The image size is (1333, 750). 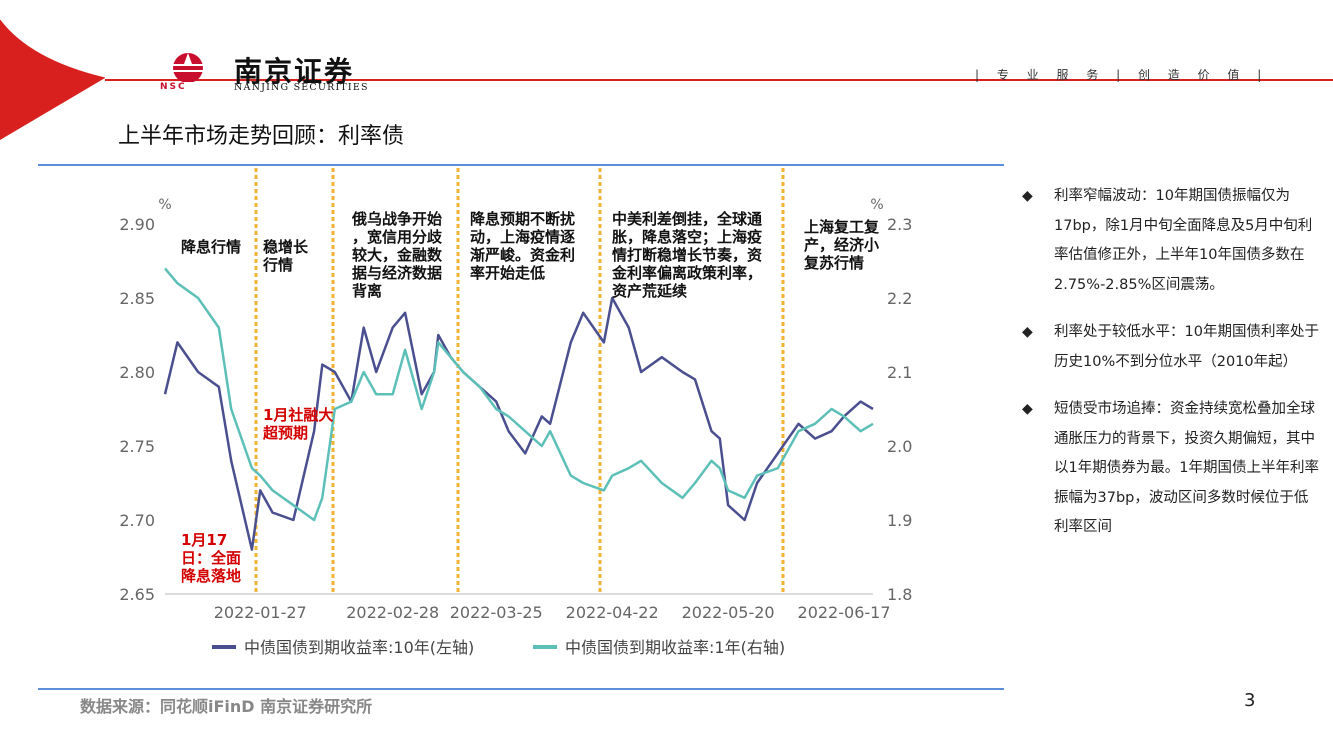 I want to click on y-left-tick-label: 2.70, so click(x=137, y=520).